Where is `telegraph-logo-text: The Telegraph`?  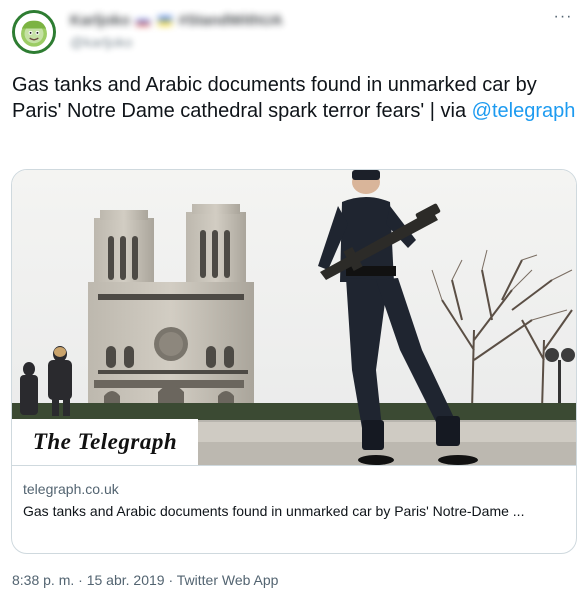 telegraph-logo-text: The Telegraph is located at coordinates (105, 441).